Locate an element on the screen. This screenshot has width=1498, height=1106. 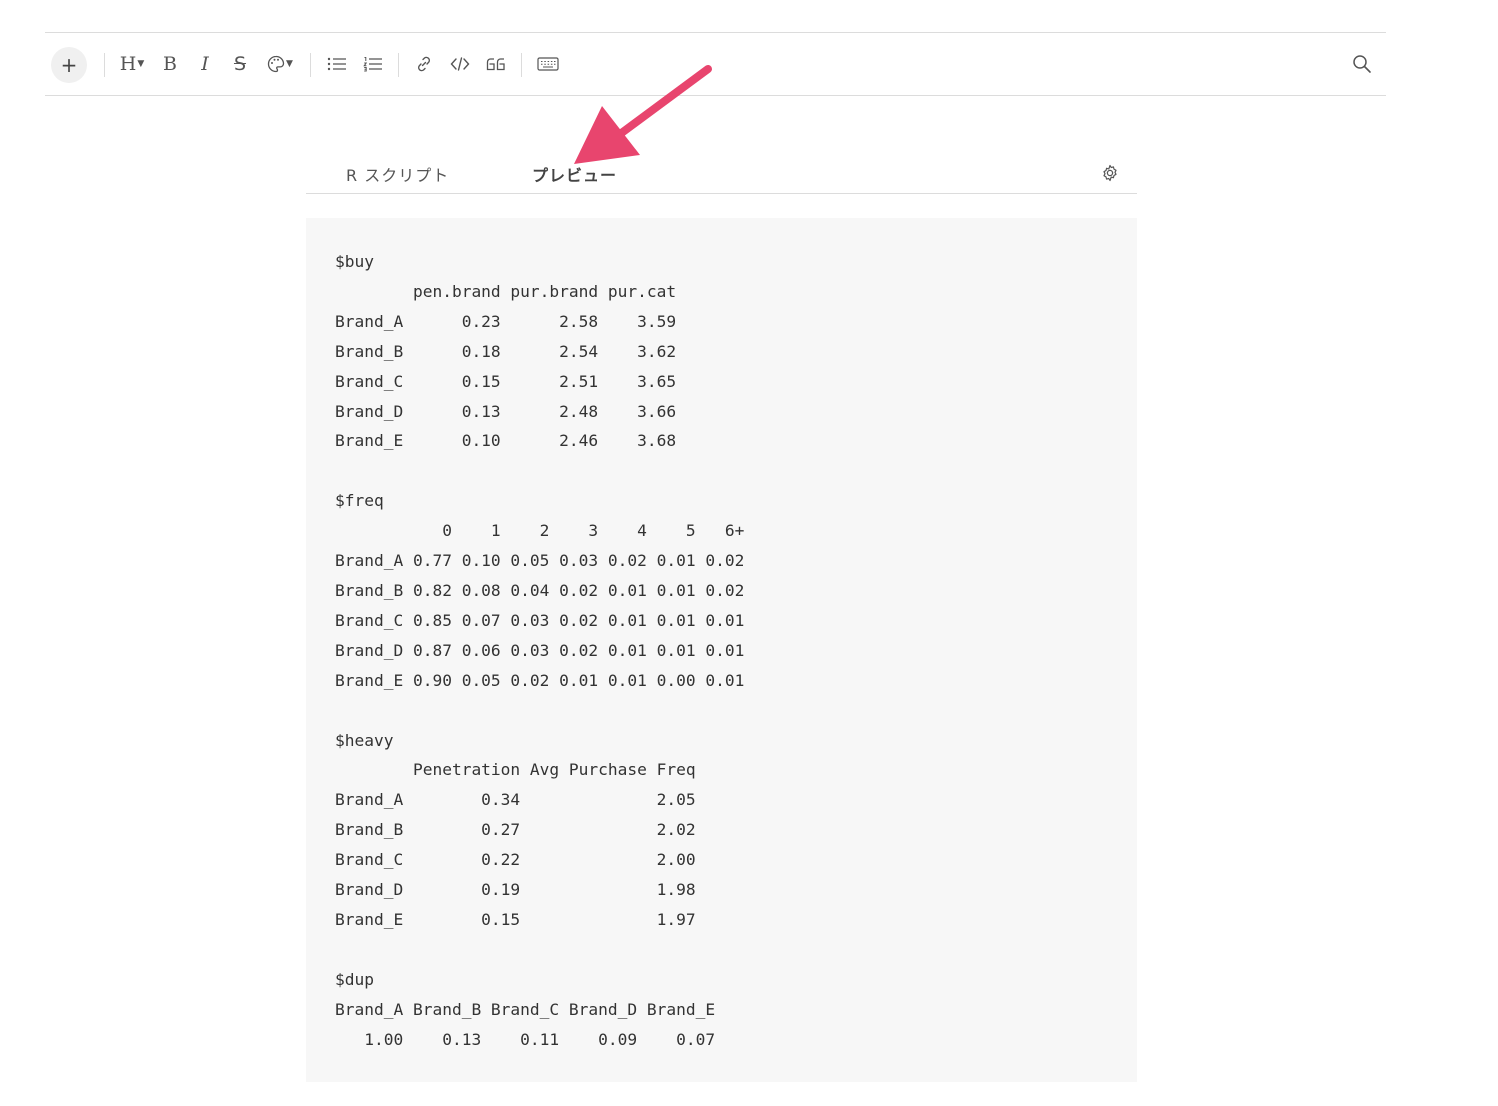
keyboard-icon is located at coordinates (548, 64).